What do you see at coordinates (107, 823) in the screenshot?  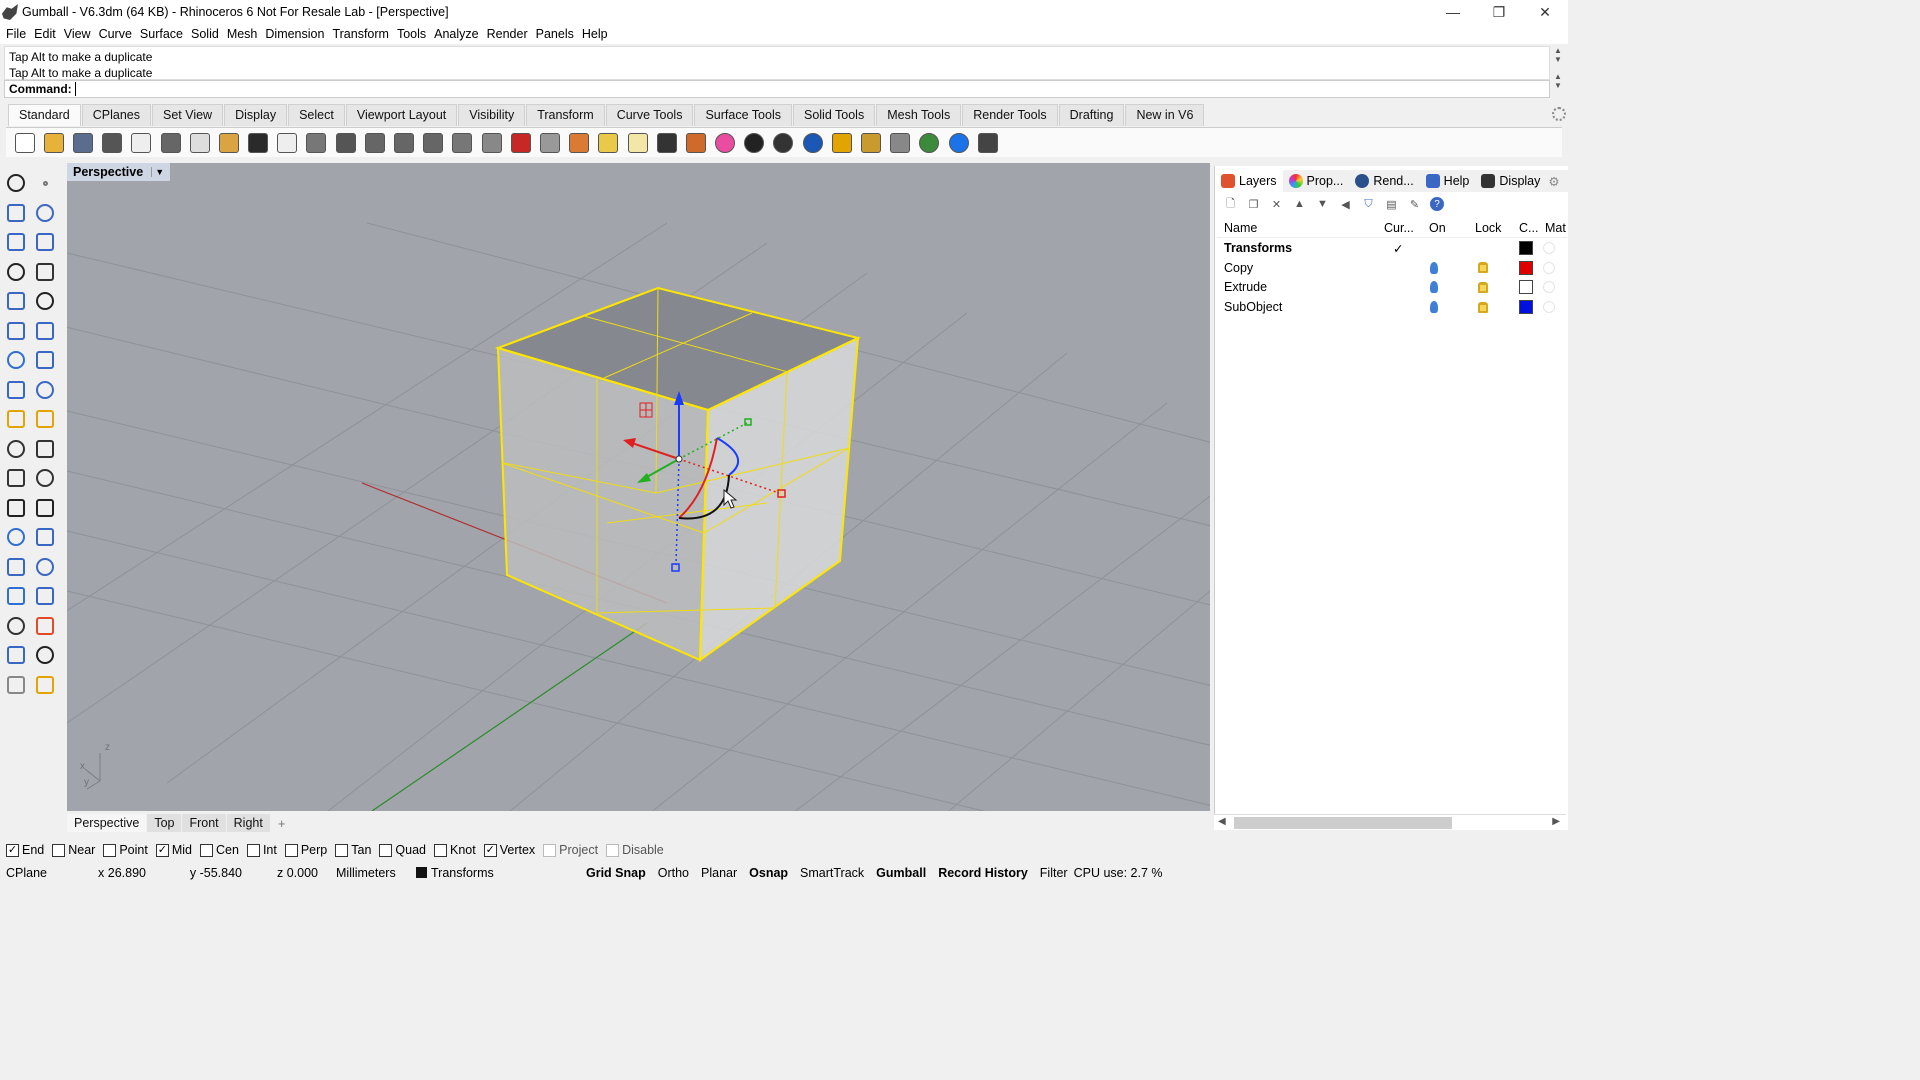 I see `viewport-tab-perspective: Perspective` at bounding box center [107, 823].